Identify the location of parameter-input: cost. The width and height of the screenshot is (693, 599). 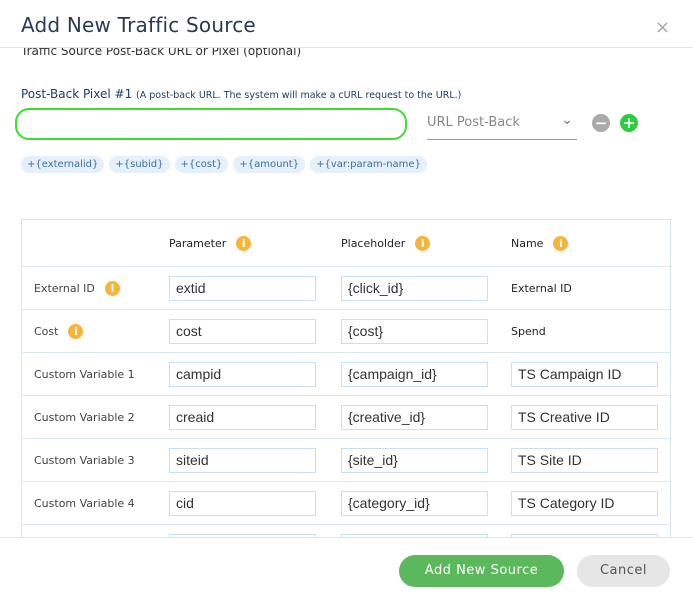
(242, 331).